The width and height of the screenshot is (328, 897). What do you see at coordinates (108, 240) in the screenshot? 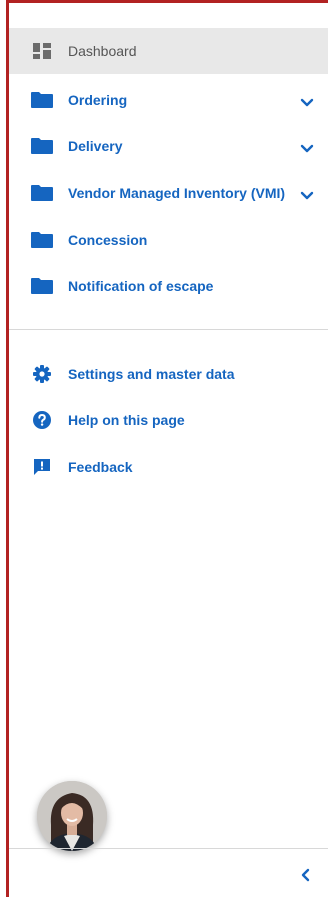
I see `sidebar-item-label: Concession` at bounding box center [108, 240].